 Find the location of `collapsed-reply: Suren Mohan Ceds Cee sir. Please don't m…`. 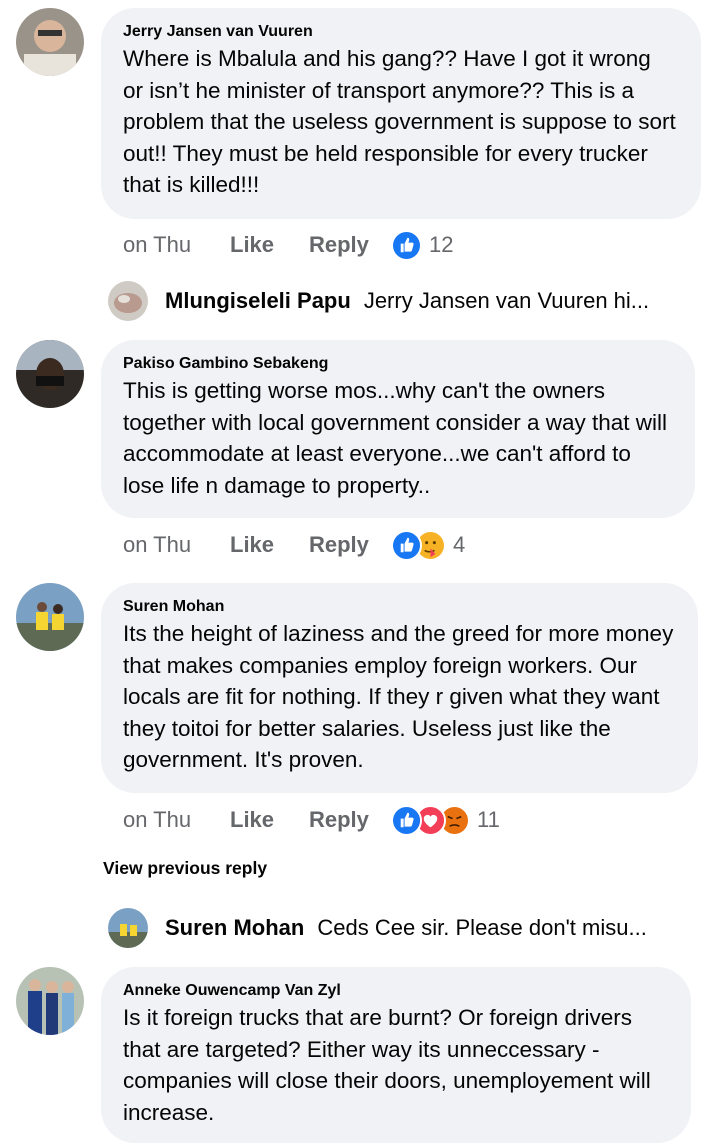

collapsed-reply: Suren Mohan Ceds Cee sir. Please don't m… is located at coordinates (377, 928).